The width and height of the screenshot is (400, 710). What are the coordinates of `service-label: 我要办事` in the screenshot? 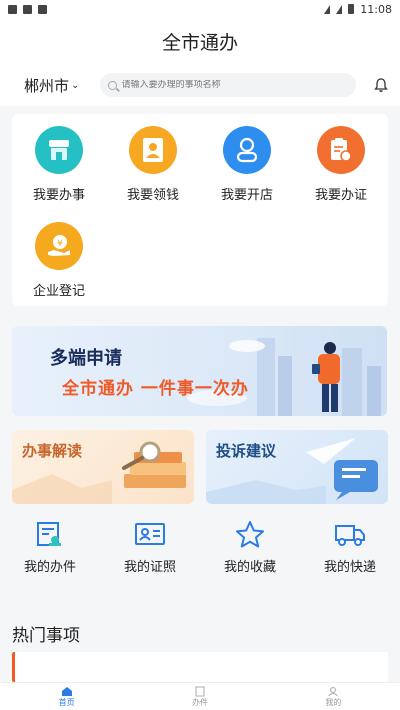 It's located at (58, 195).